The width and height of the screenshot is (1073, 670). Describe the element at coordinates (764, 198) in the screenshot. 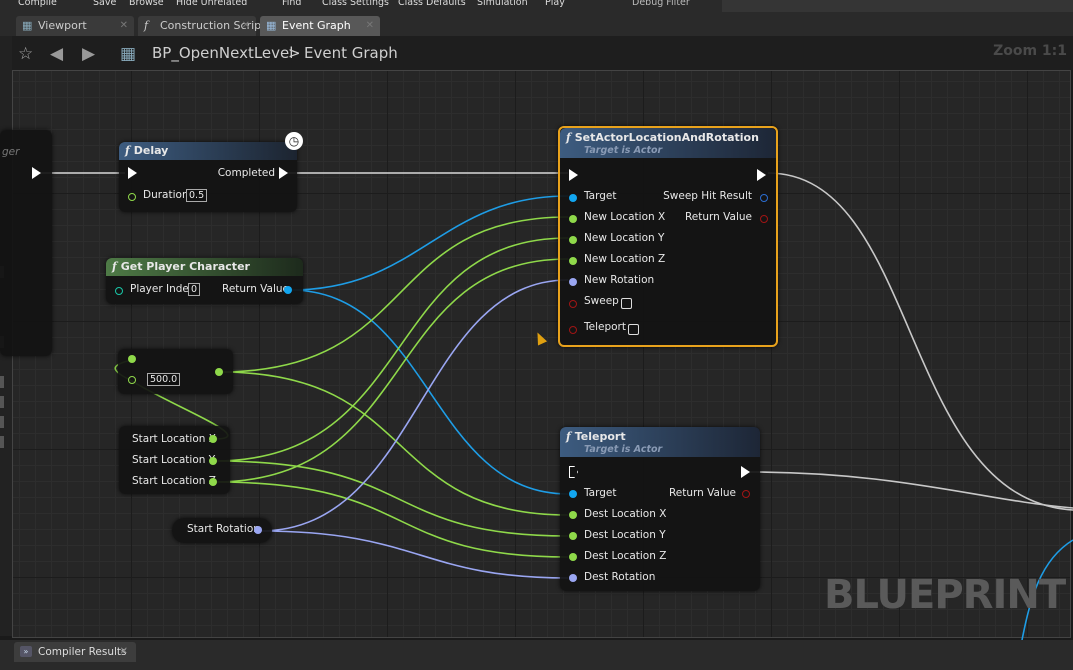

I see `sweep-hit-result-pin` at that location.